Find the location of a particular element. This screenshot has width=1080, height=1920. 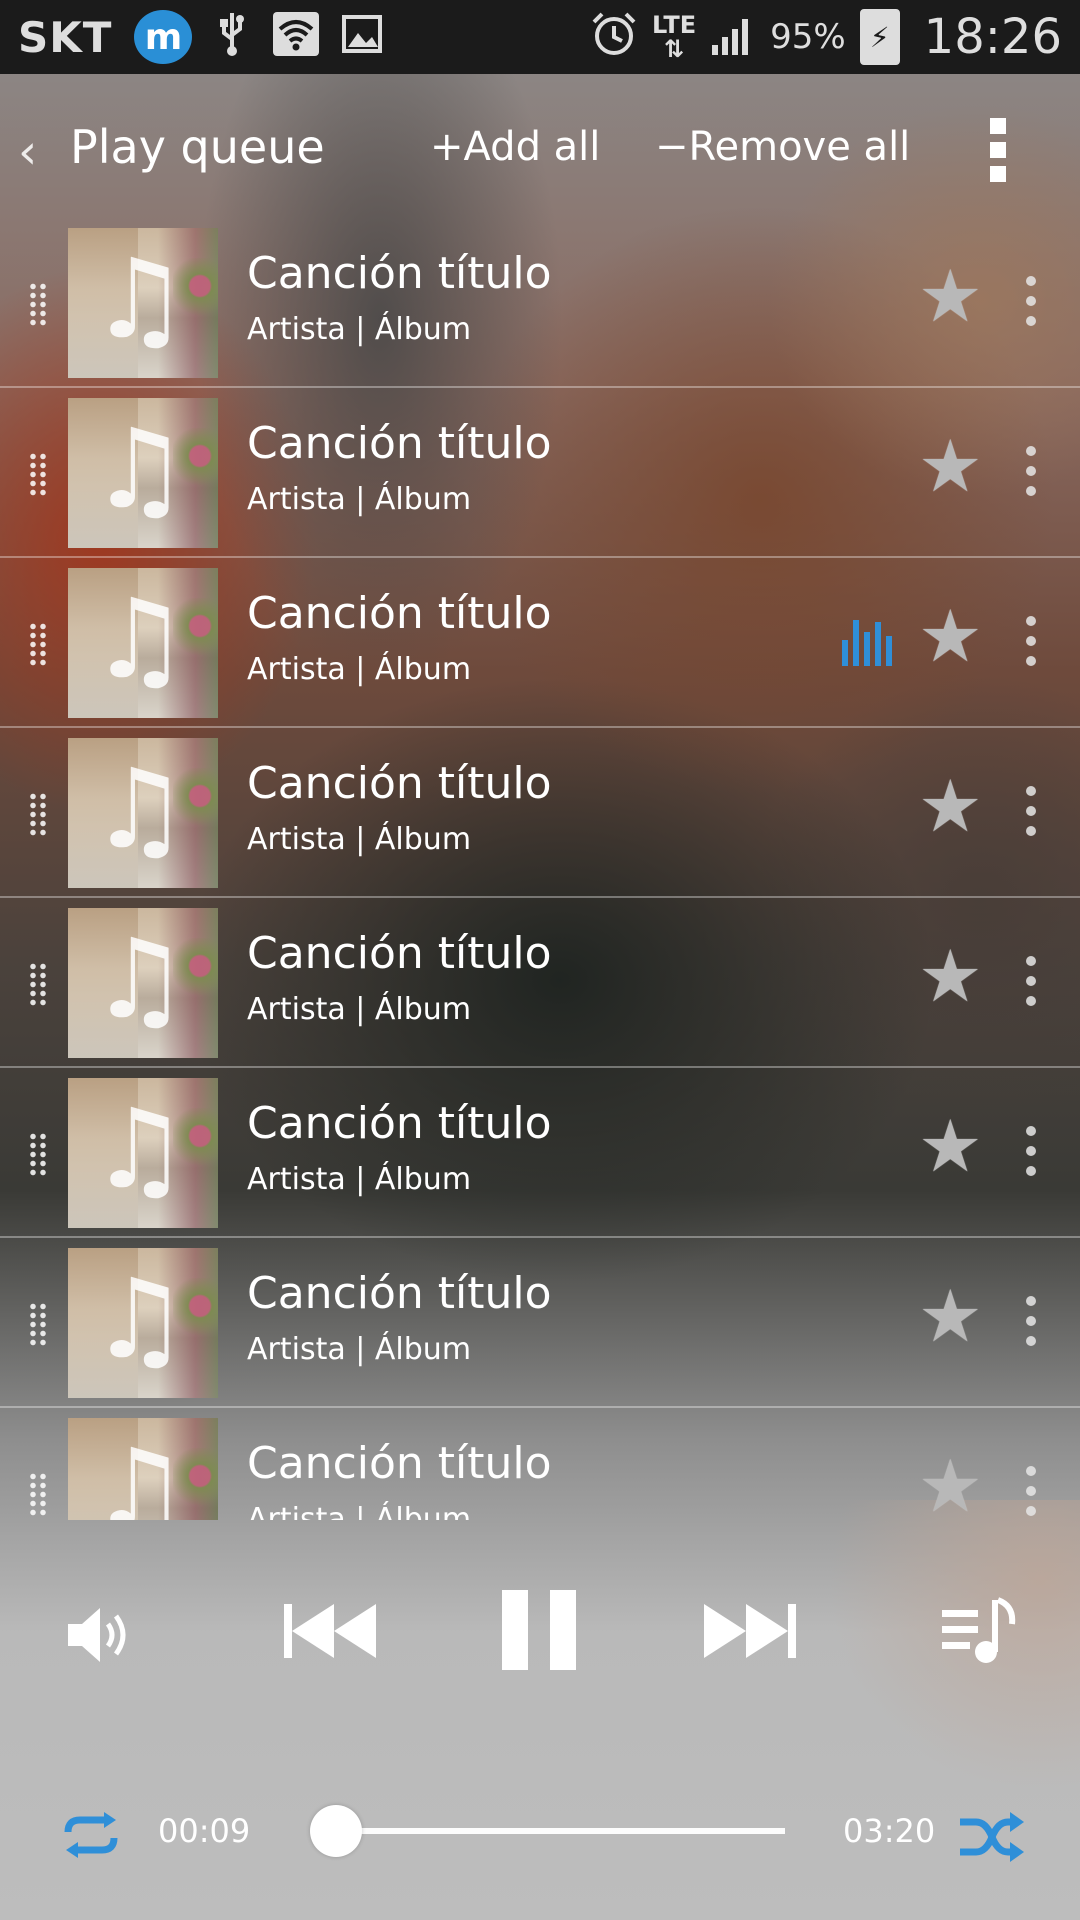

repeat-icon is located at coordinates (91, 1835).